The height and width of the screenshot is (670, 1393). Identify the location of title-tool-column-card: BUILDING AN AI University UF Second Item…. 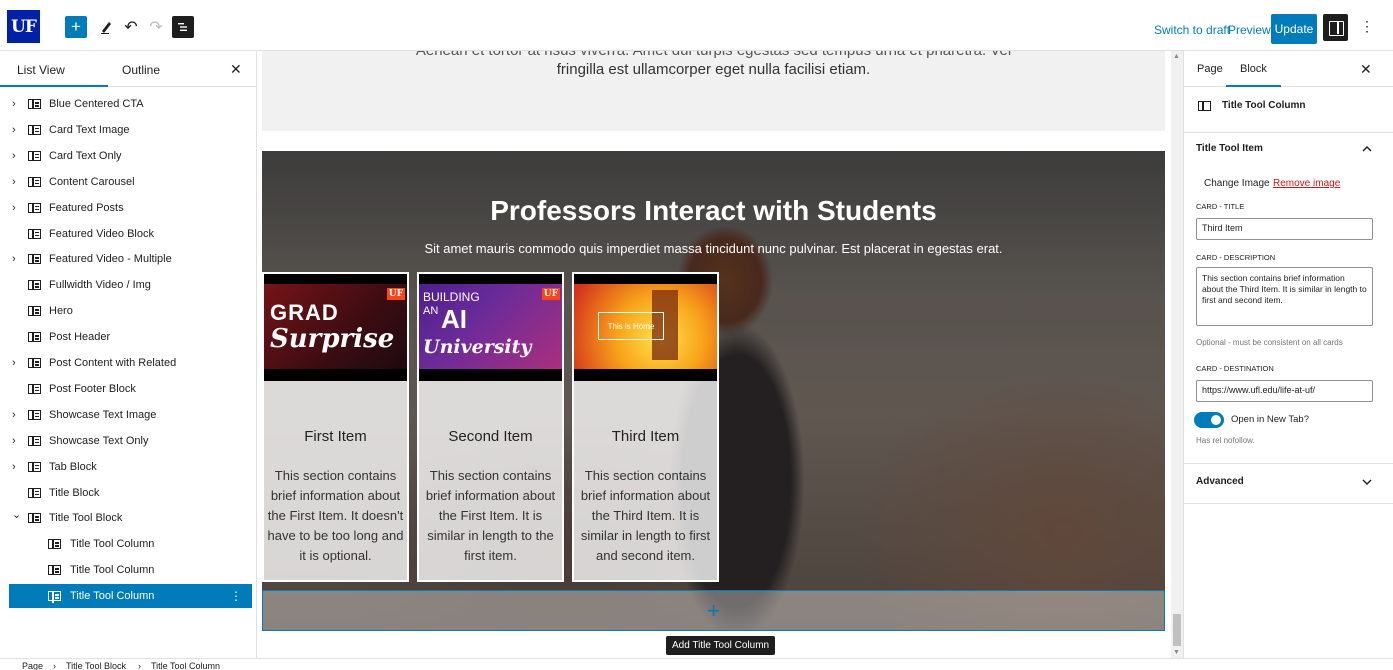
(490, 427).